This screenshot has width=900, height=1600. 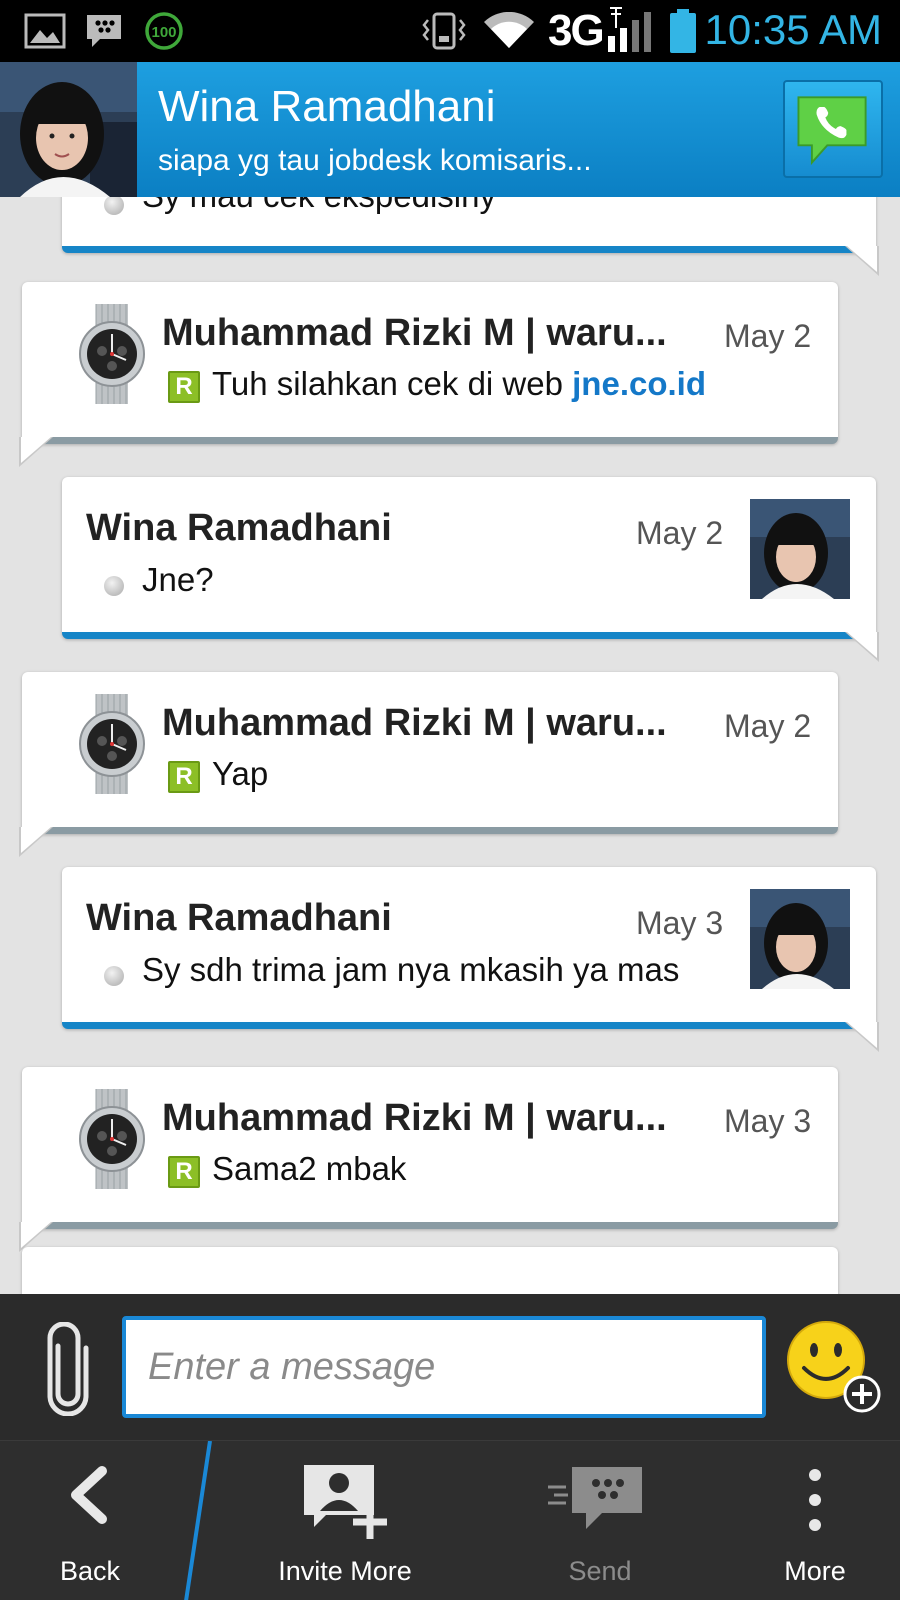 I want to click on action-divider, so click(x=198, y=1520).